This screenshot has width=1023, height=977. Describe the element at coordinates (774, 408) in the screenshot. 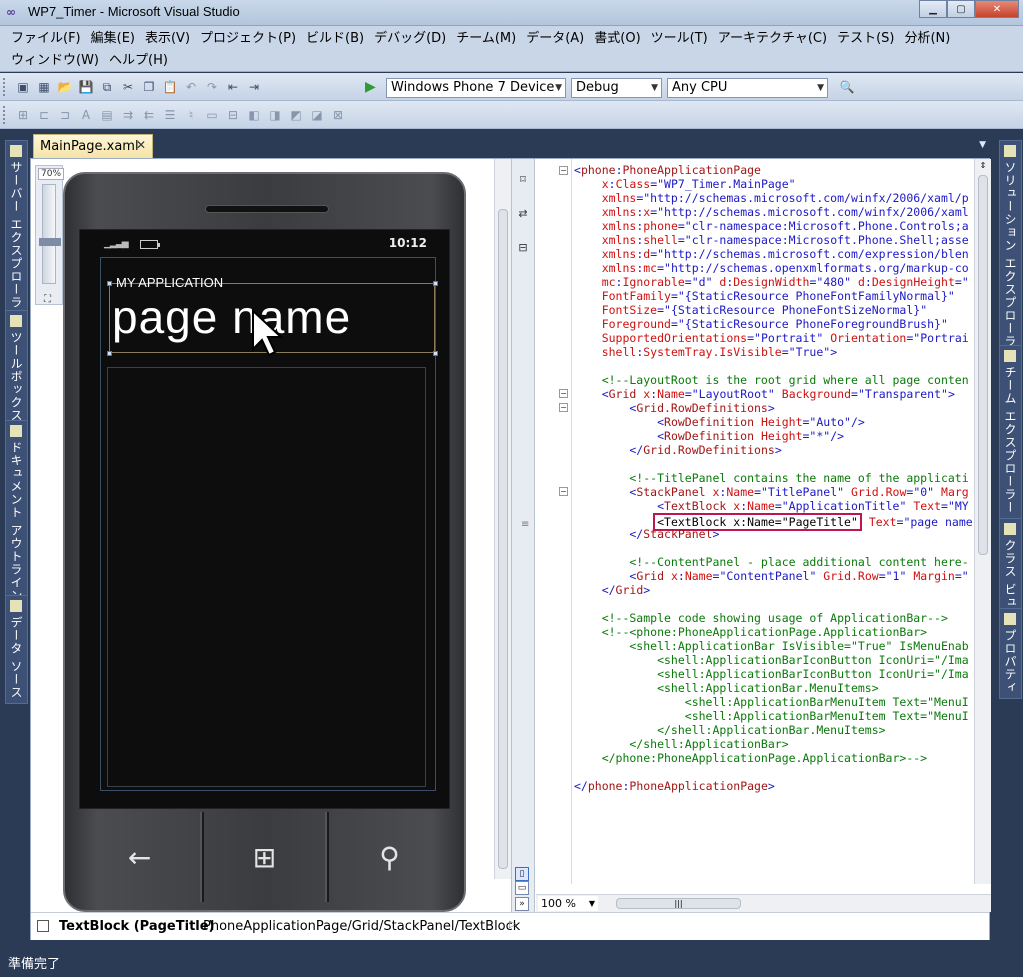

I see `code-line: <Grid.RowDefinitions>` at that location.